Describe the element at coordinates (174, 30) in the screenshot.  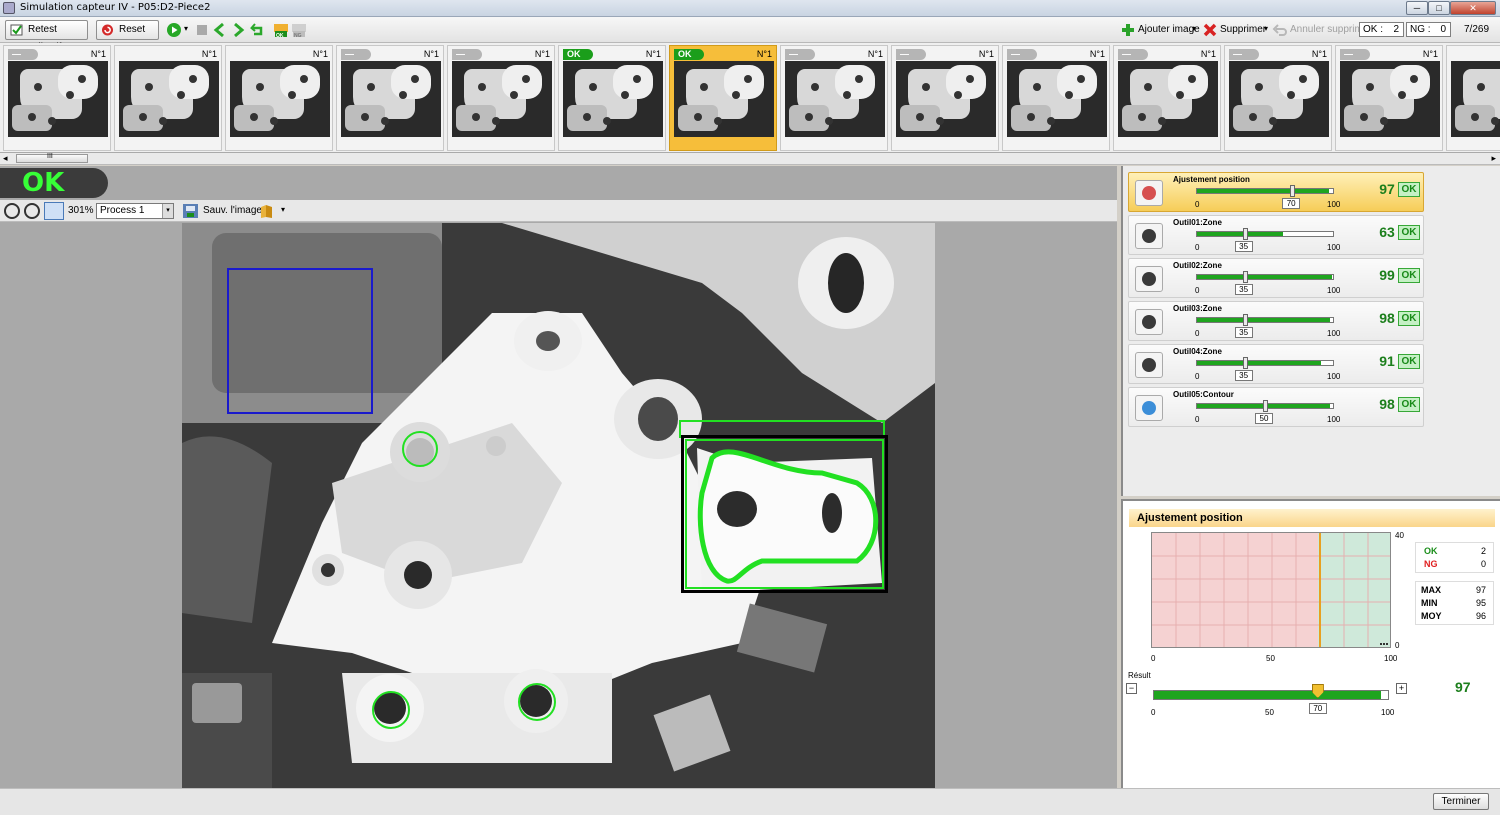
I see `play-icon` at that location.